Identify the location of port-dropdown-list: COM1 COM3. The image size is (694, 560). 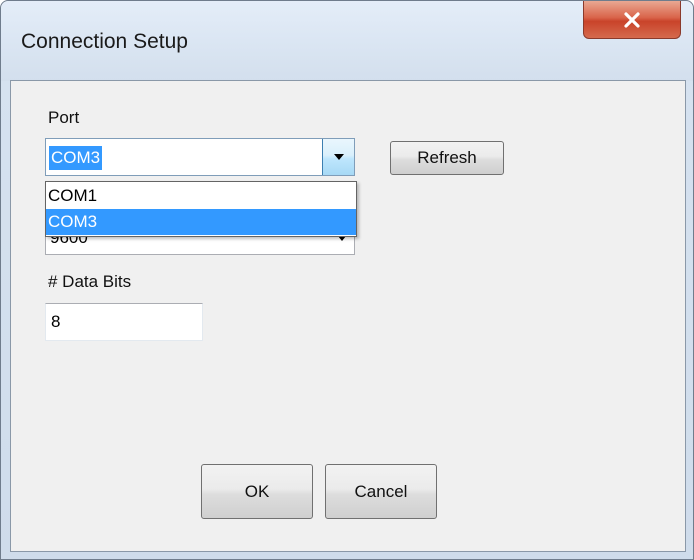
(201, 209).